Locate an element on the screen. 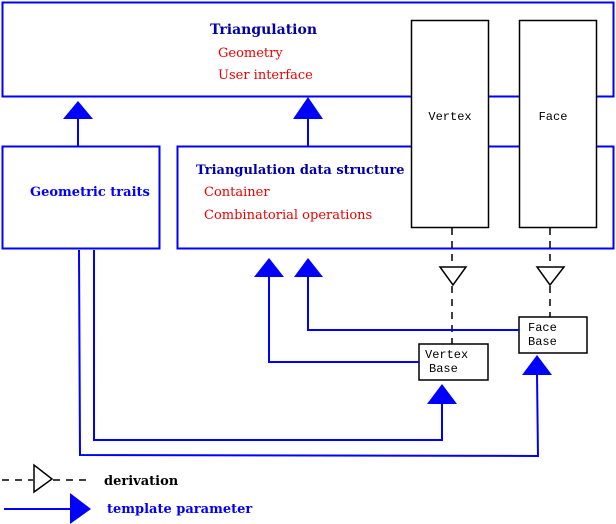 The height and width of the screenshot is (524, 616). face-box is located at coordinates (558, 124).